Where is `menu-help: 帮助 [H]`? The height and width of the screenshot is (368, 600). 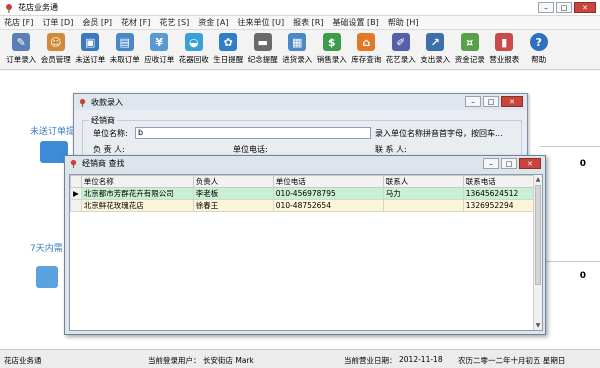 menu-help: 帮助 [H] is located at coordinates (403, 22).